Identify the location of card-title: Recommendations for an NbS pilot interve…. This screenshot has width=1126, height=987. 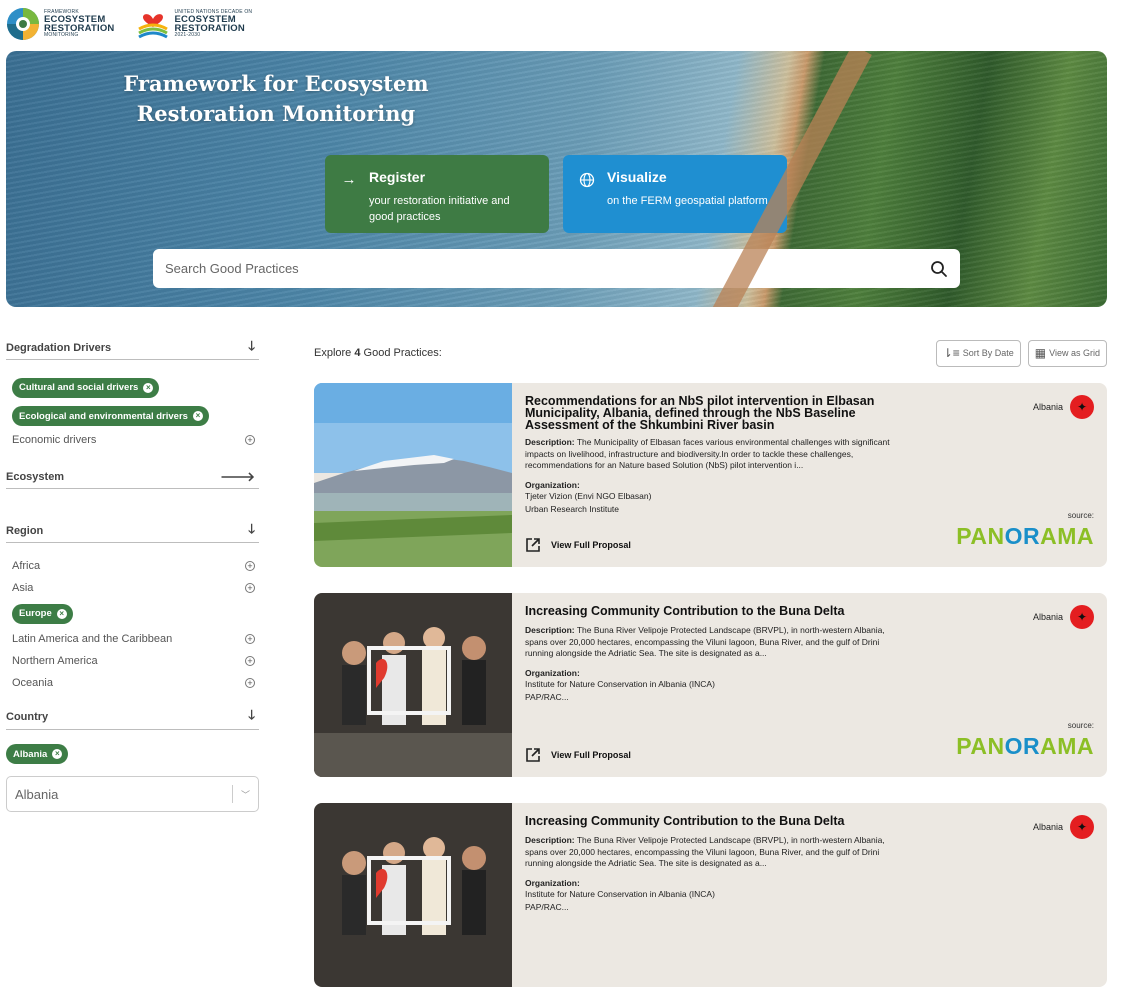
(711, 413).